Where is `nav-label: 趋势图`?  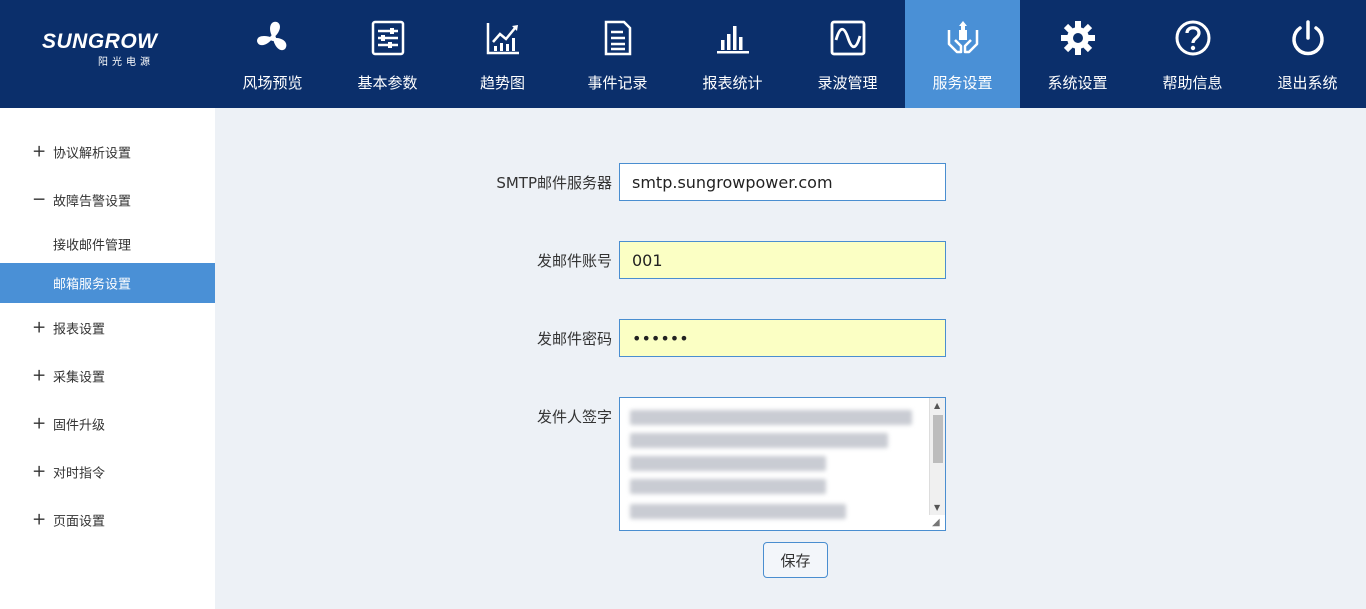
nav-label: 趋势图 is located at coordinates (502, 83).